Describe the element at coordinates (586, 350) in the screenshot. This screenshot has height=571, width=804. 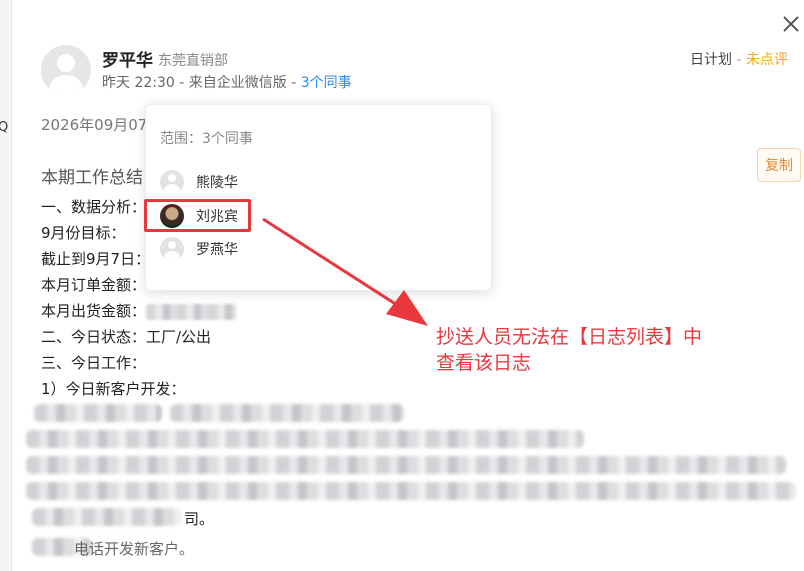
I see `annotation-text: 抄送人员无法在【日志列表】中 查看该日志` at that location.